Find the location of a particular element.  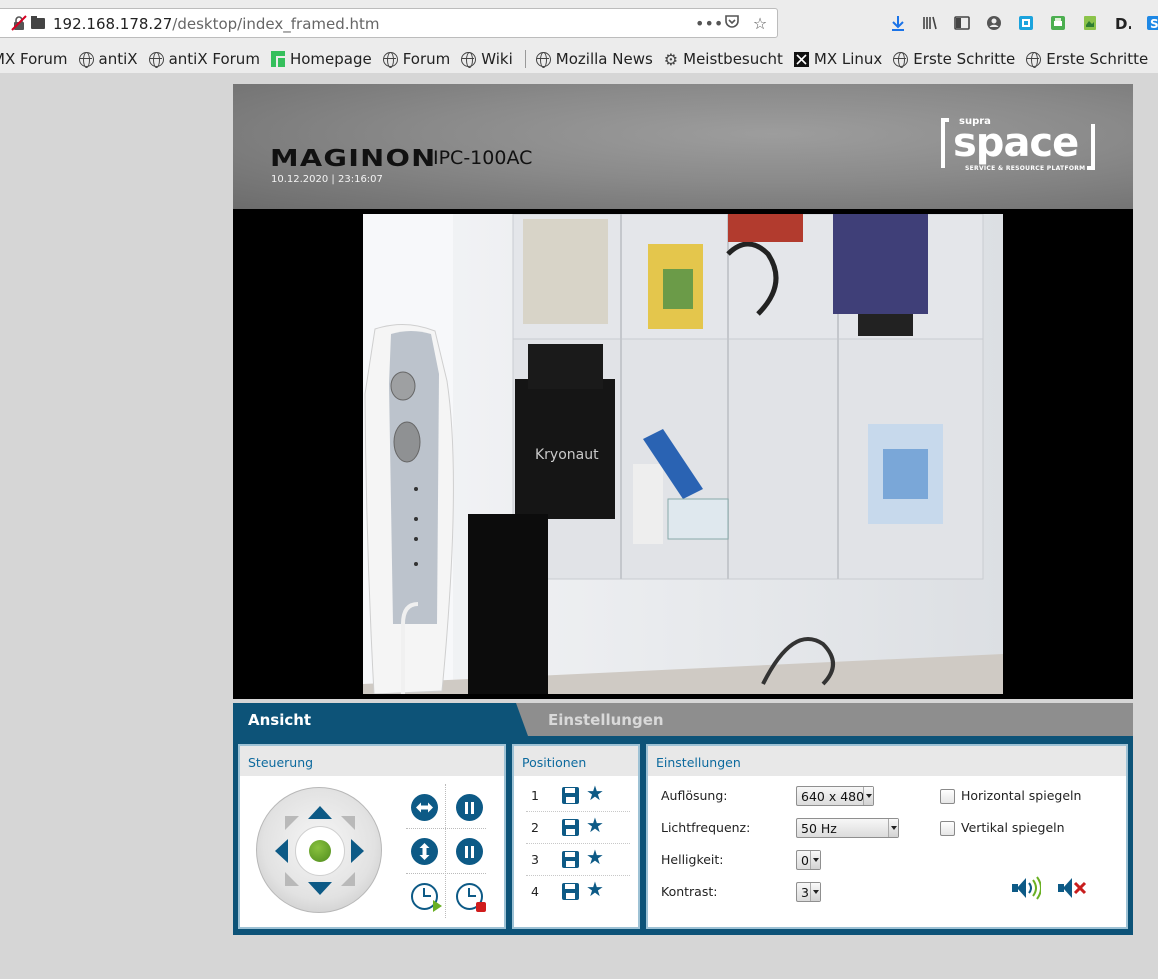

tilt-up-arrow-icon is located at coordinates (320, 812).